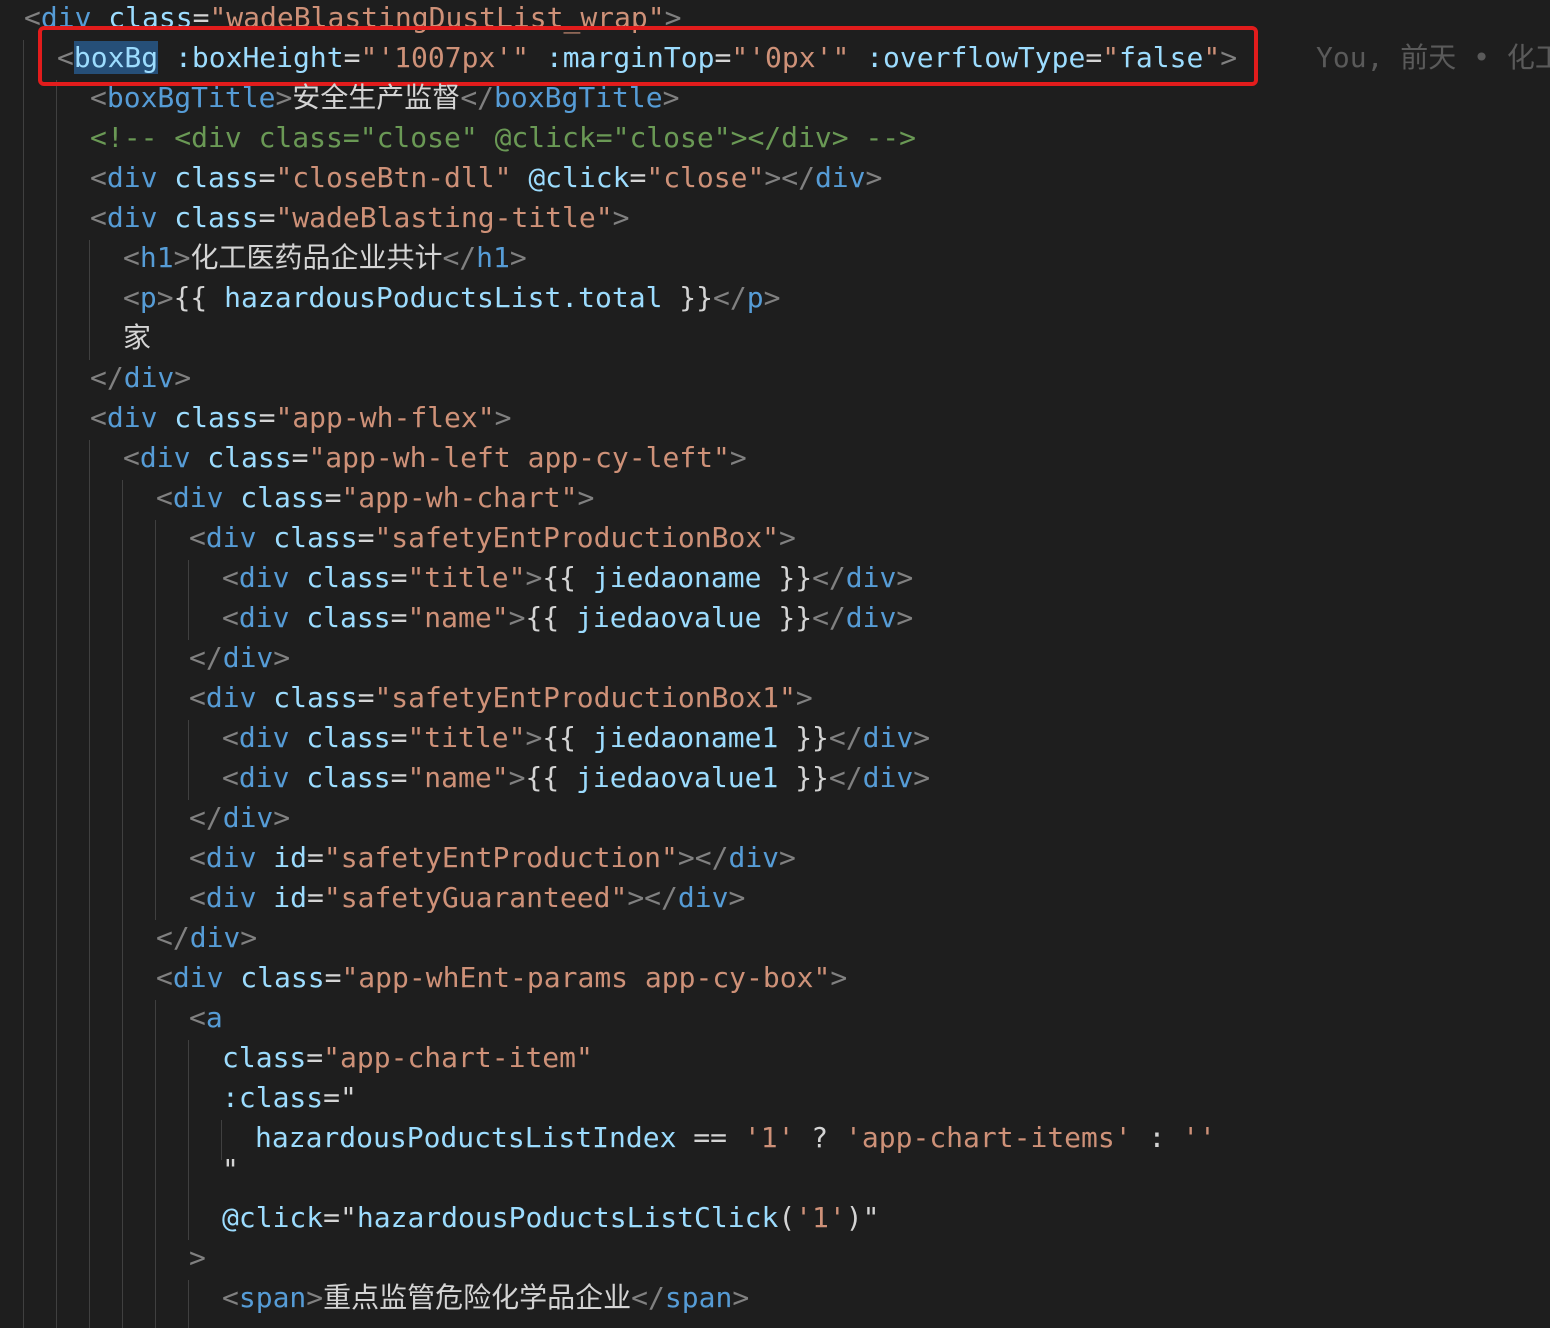  I want to click on code-token: "safetyGuaranteed", so click(475, 897).